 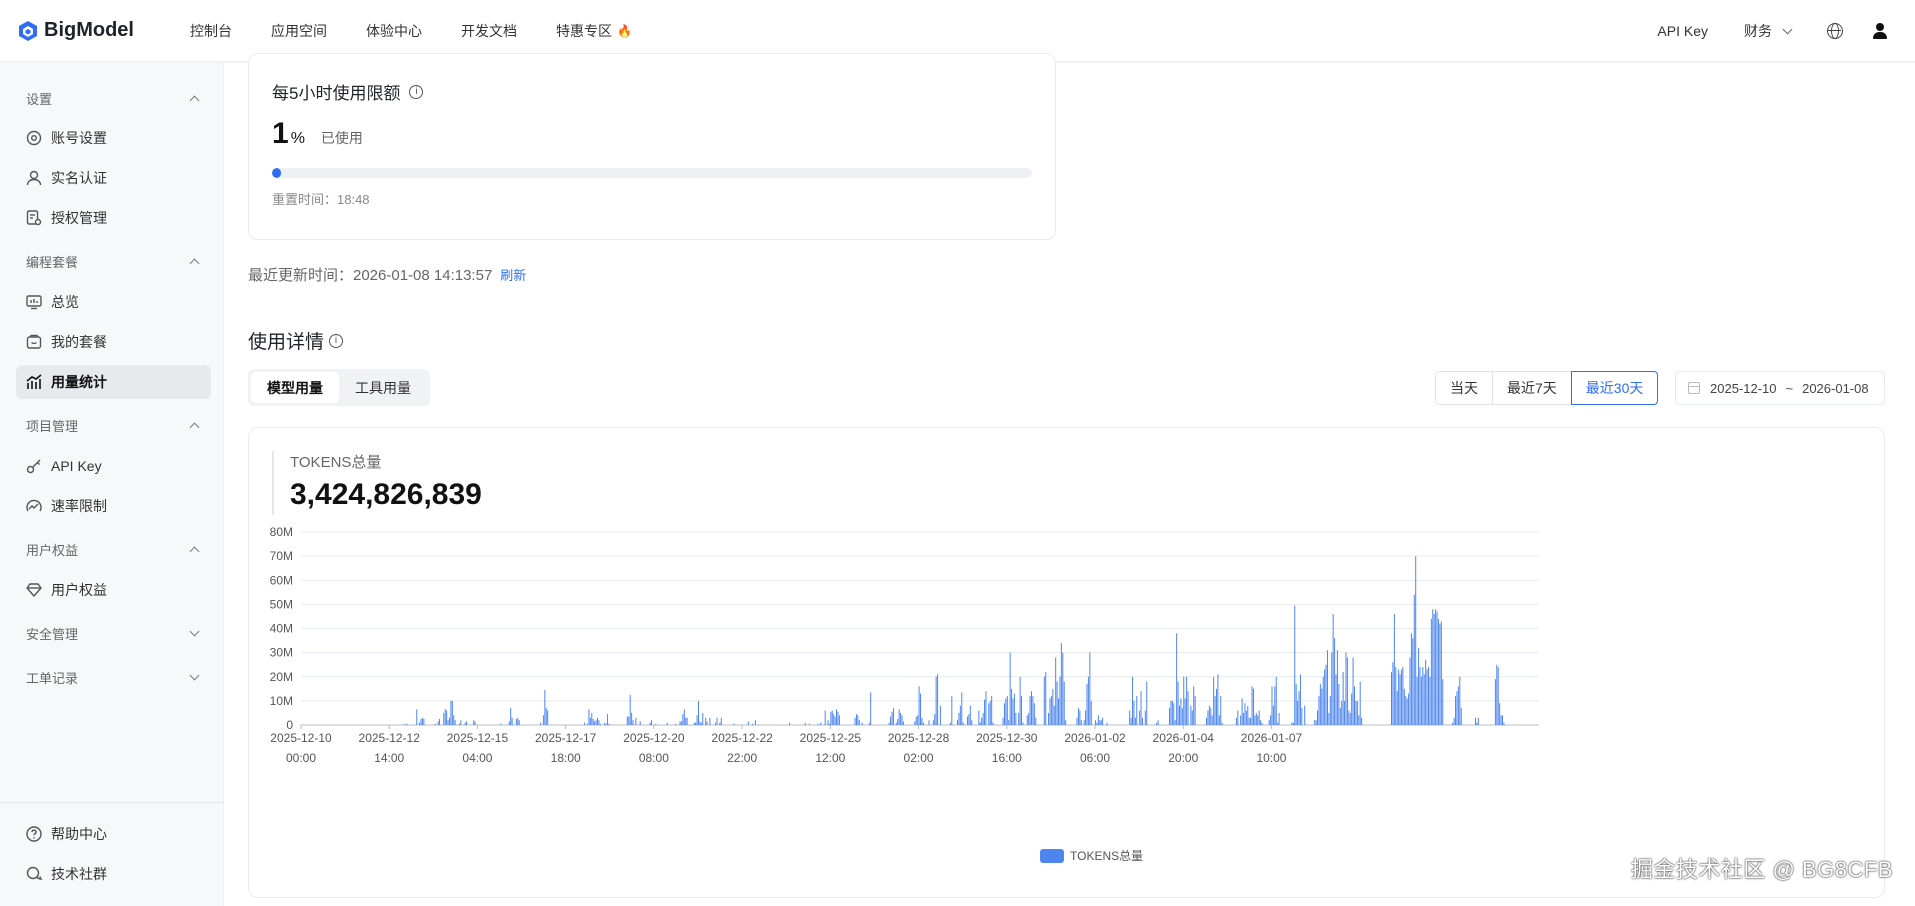 What do you see at coordinates (489, 31) in the screenshot?
I see `nav-docs: 开发文档` at bounding box center [489, 31].